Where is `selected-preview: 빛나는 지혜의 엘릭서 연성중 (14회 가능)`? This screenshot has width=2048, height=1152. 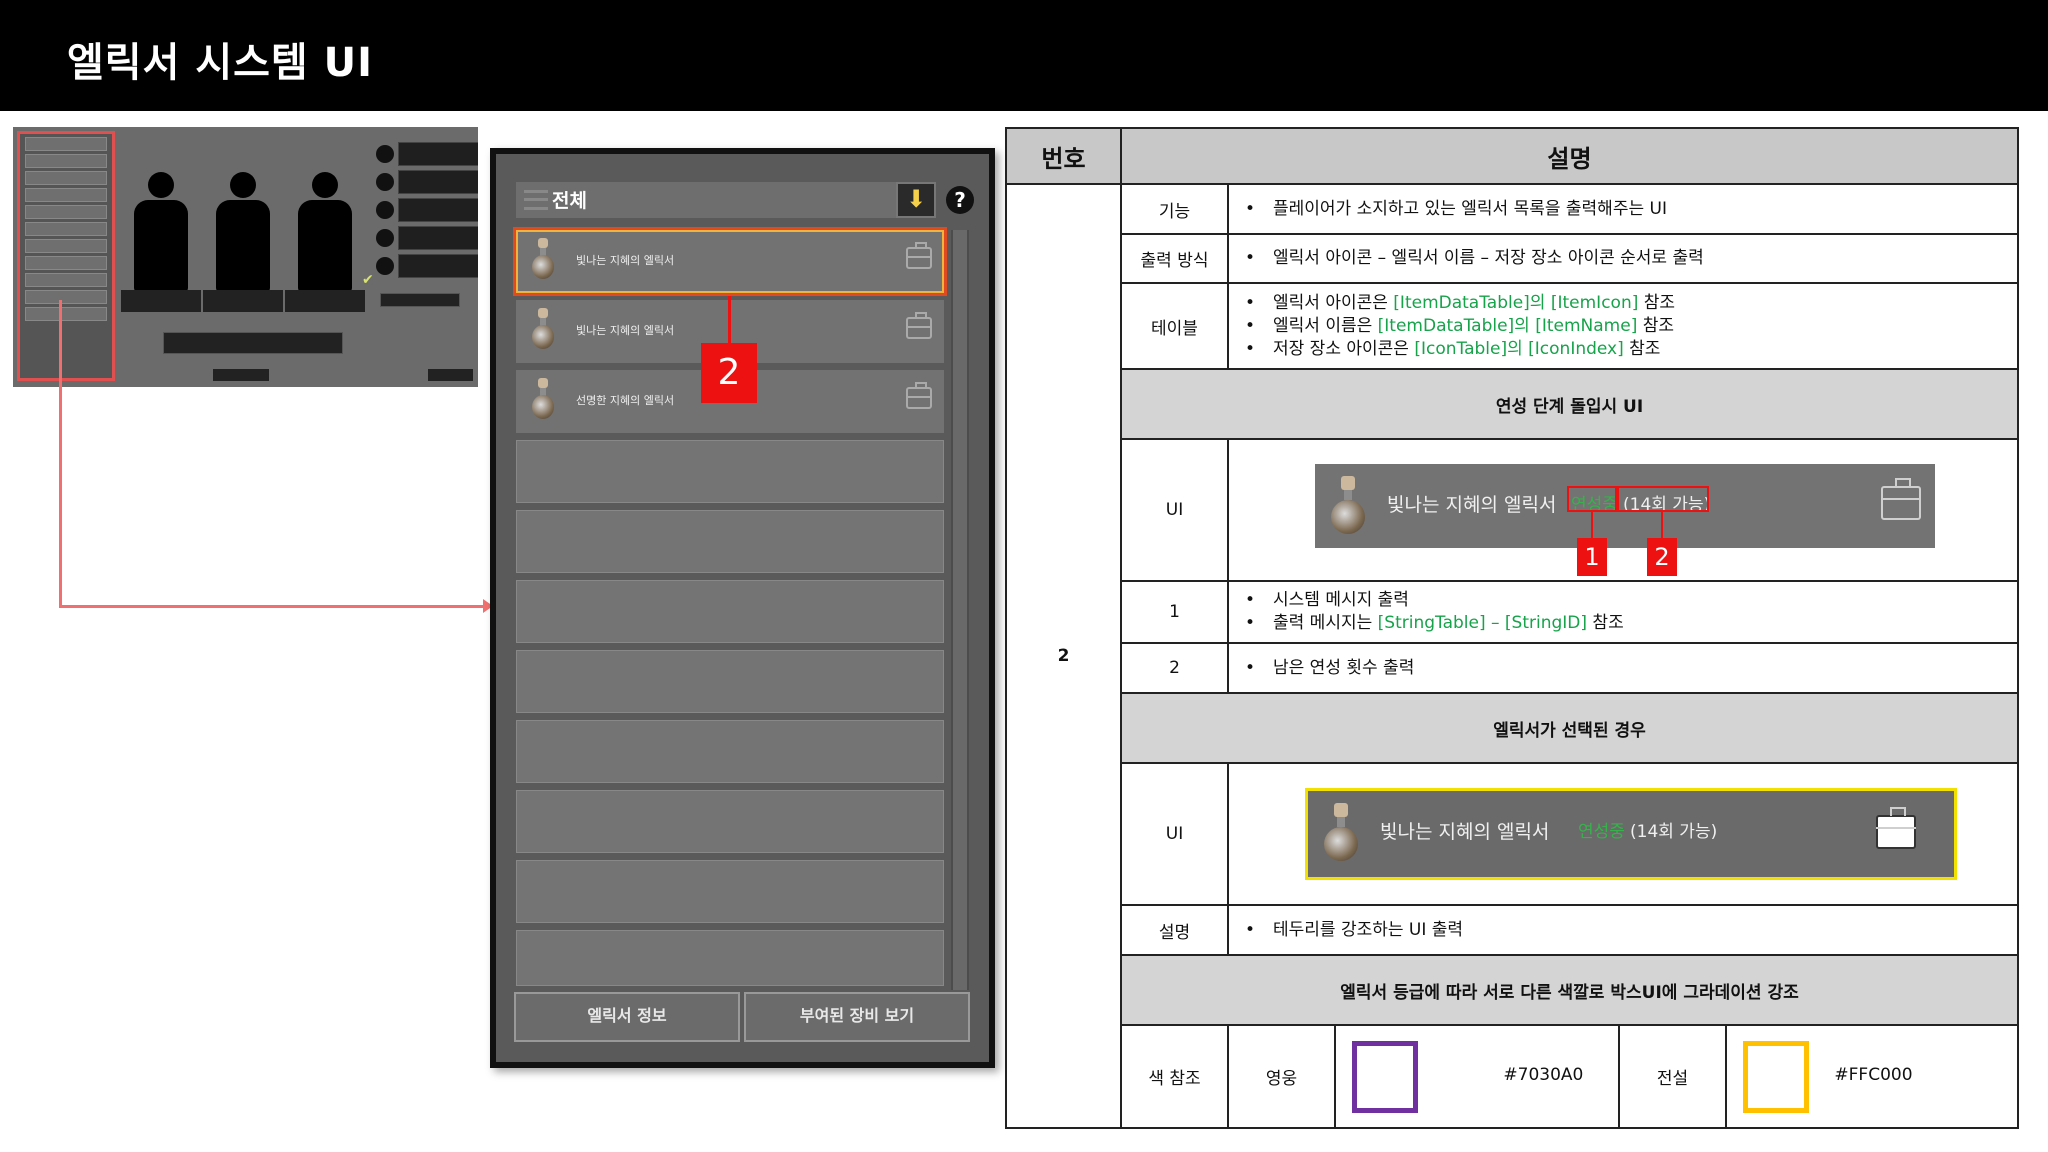
selected-preview: 빛나는 지혜의 엘릭서 연성중 (14회 가능) is located at coordinates (1631, 834).